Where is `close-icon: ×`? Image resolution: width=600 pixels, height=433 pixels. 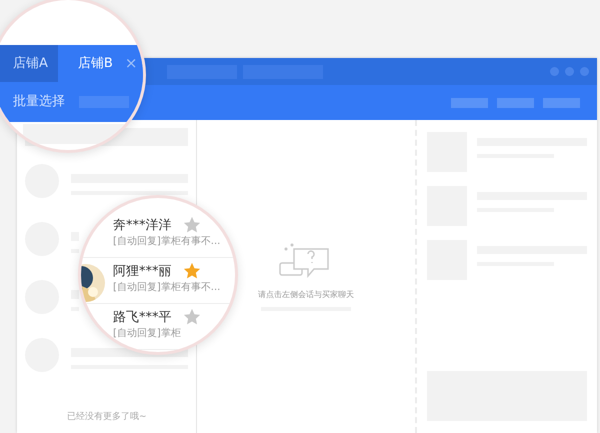
close-icon: × is located at coordinates (131, 63).